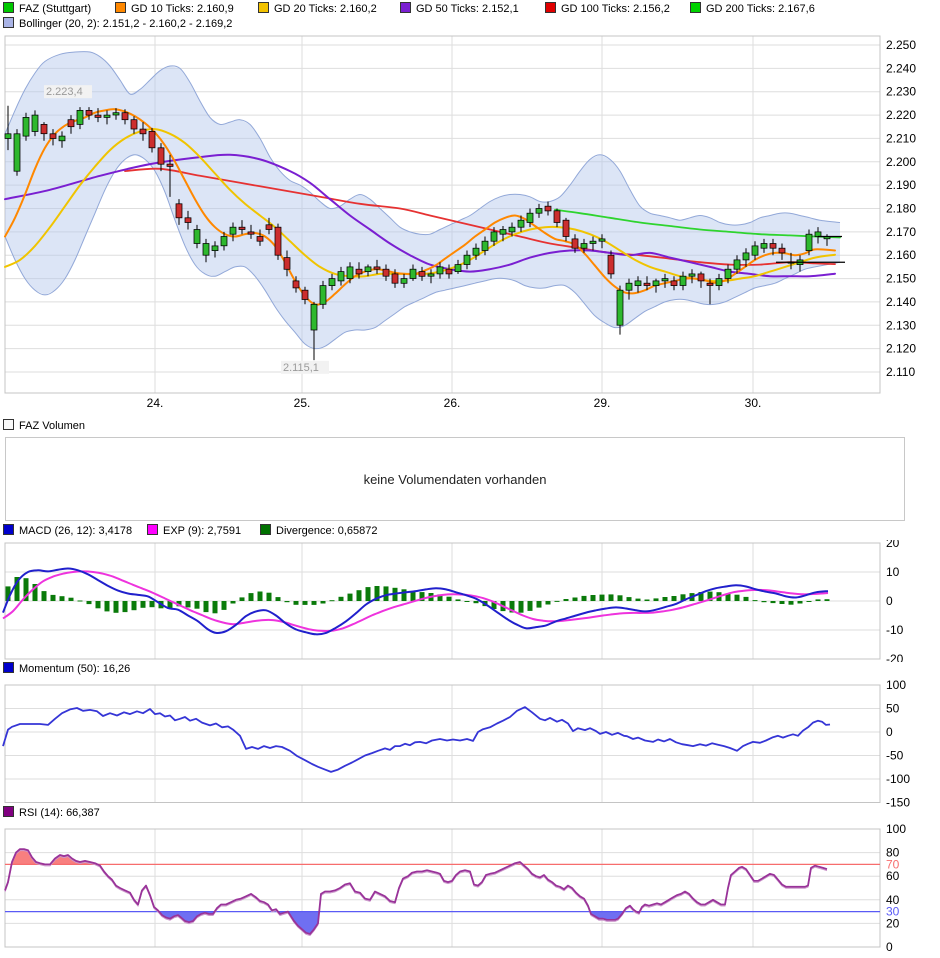 The height and width of the screenshot is (958, 940). Describe the element at coordinates (602, 403) in the screenshot. I see `svg-text: 29.` at that location.